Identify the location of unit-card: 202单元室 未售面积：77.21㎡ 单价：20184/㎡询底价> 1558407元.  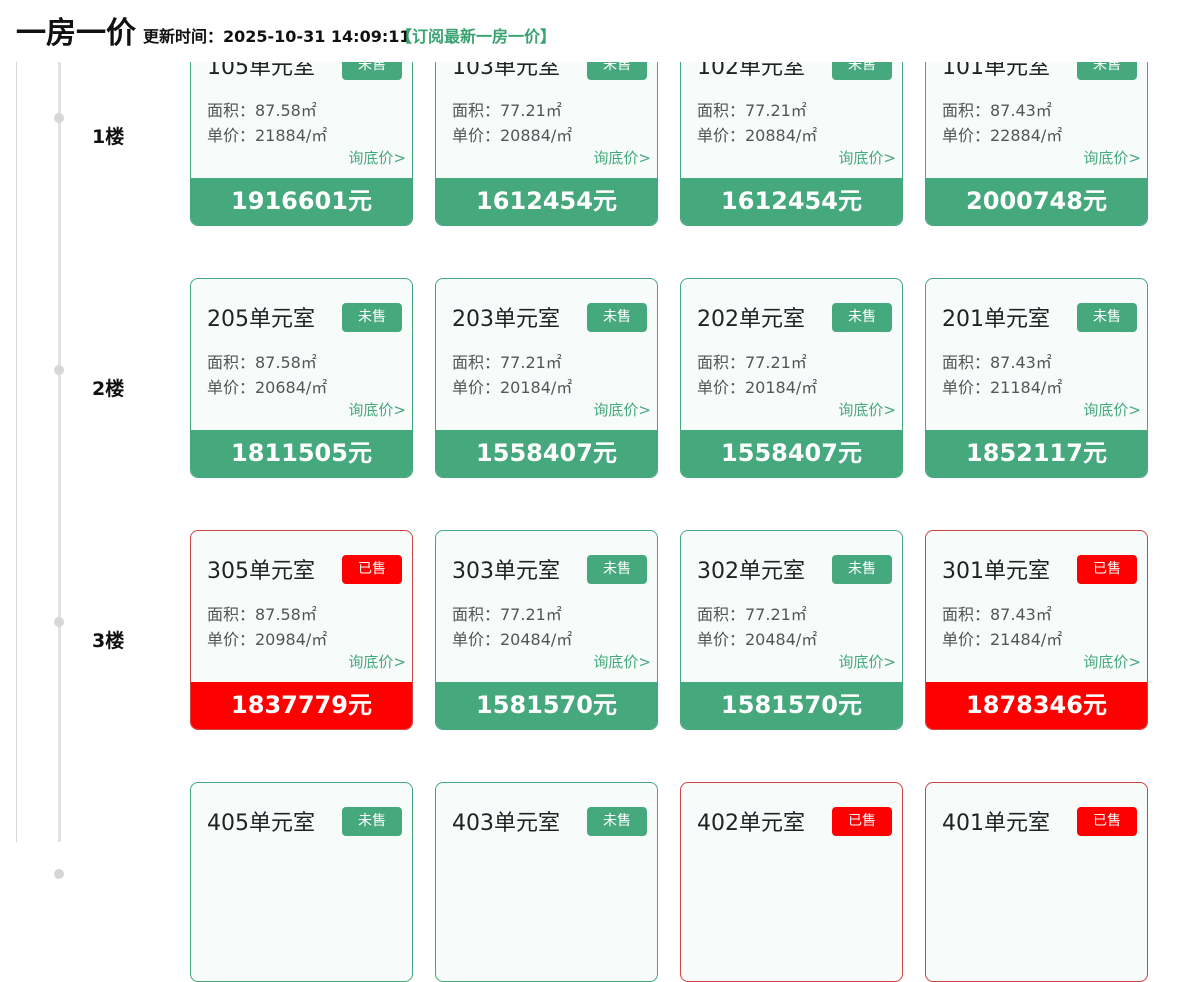
(791, 378).